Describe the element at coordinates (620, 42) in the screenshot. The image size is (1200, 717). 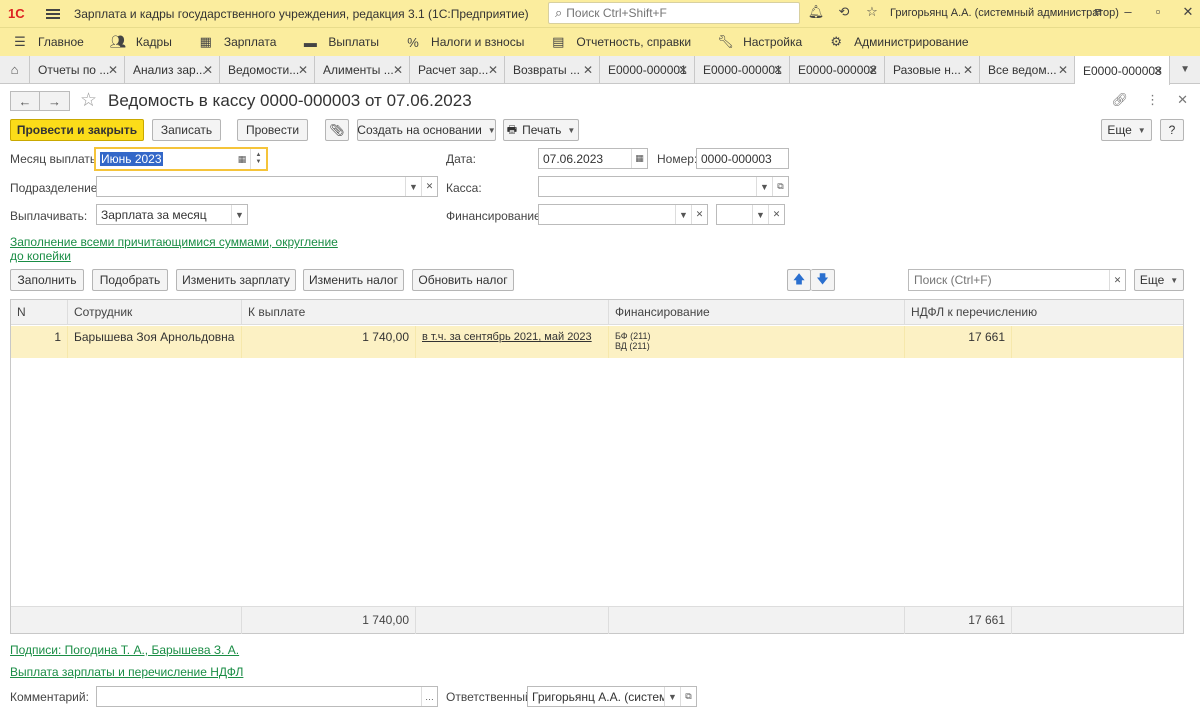
I see `section-reports: ▤ Отчетность, справки` at that location.